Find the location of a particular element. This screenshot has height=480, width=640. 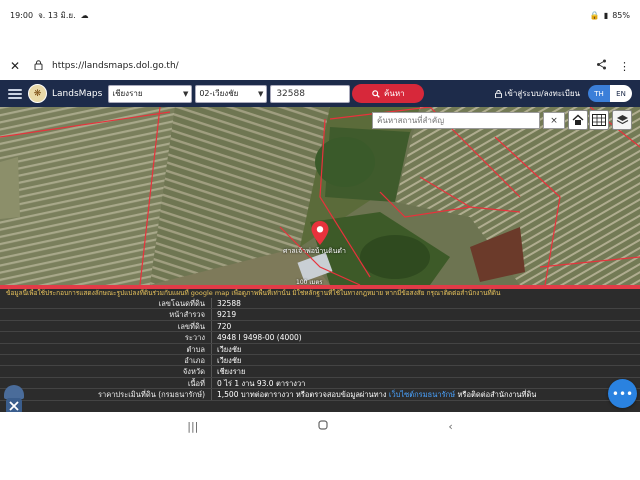

back-nav-icon: ‹ is located at coordinates (450, 426).